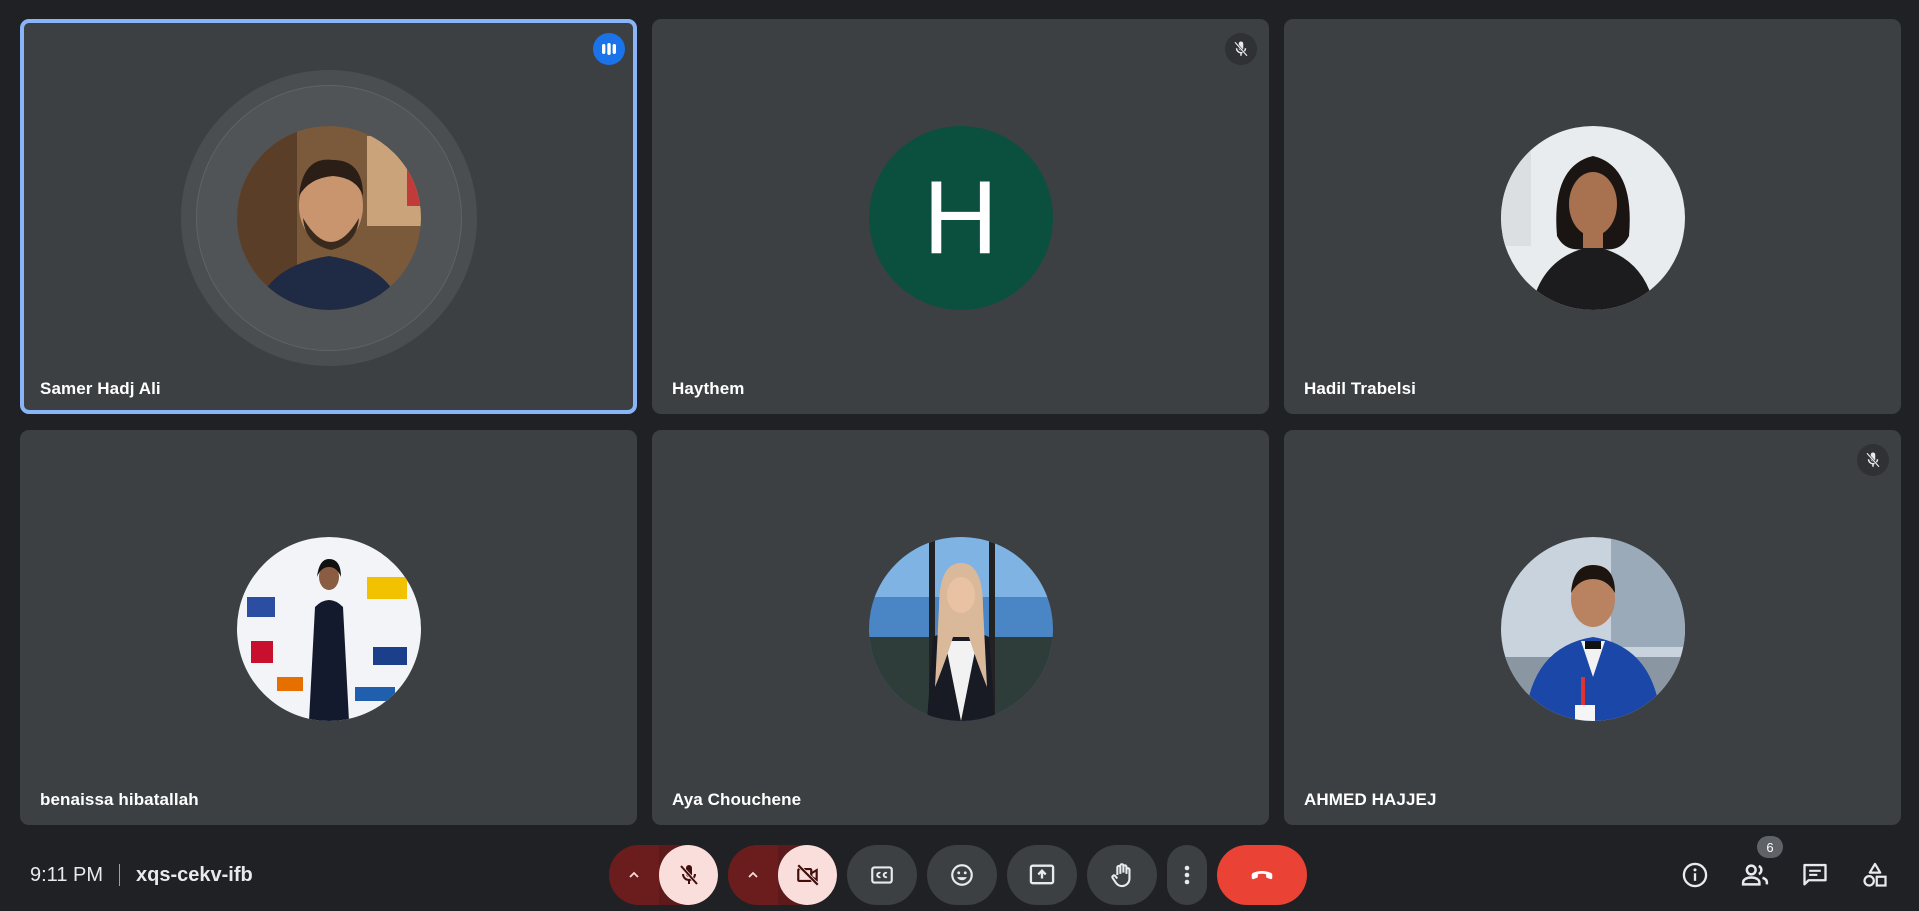 This screenshot has height=911, width=1919. I want to click on info-icon, so click(1695, 875).